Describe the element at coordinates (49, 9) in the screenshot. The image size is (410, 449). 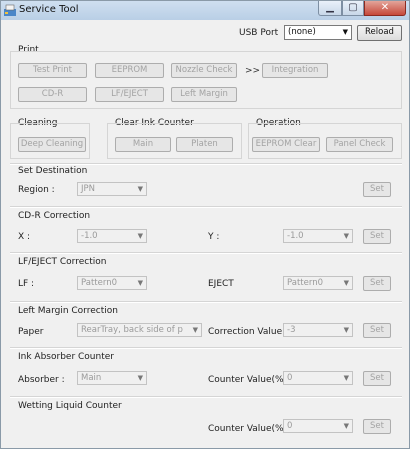
I see `window-title: Service Tool` at that location.